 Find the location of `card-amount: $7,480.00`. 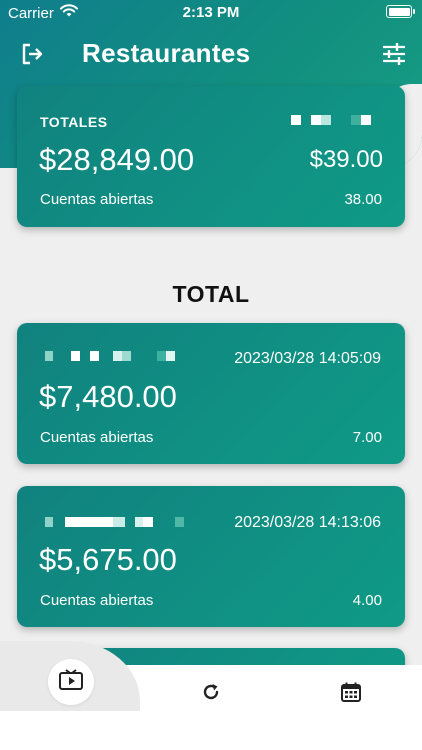

card-amount: $7,480.00 is located at coordinates (108, 396).